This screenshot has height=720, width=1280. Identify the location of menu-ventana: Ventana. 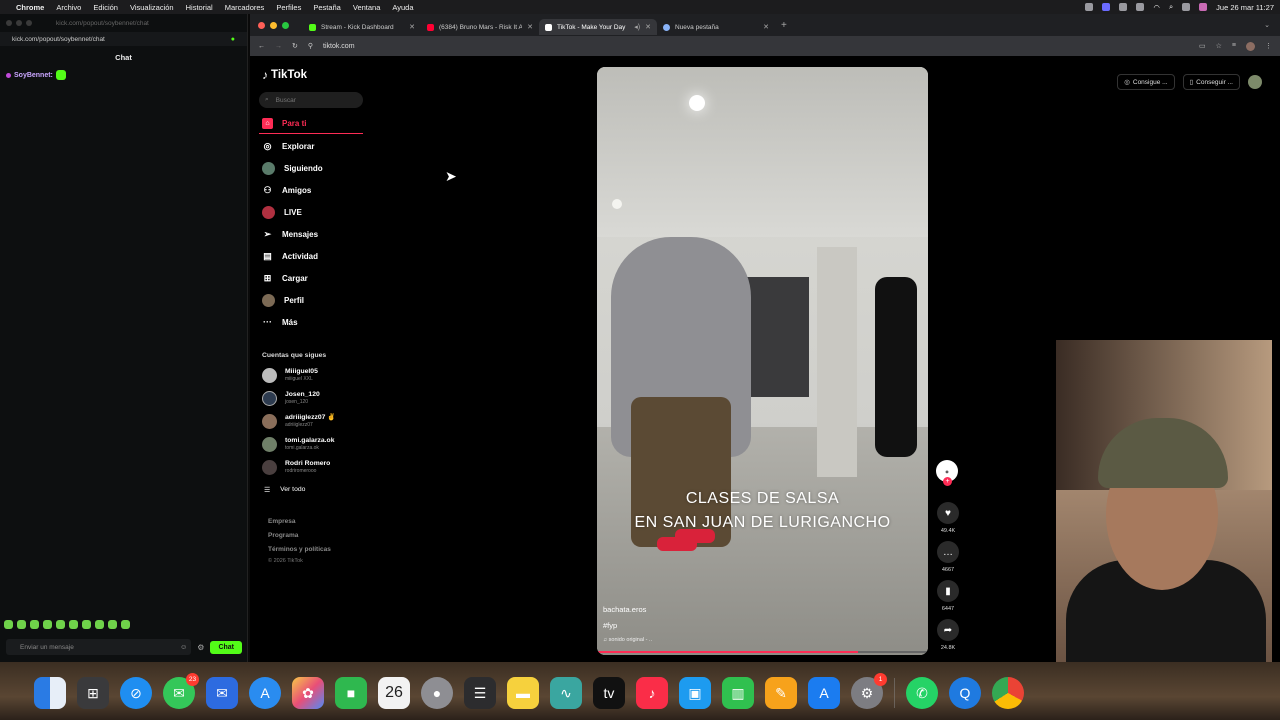
(367, 7).